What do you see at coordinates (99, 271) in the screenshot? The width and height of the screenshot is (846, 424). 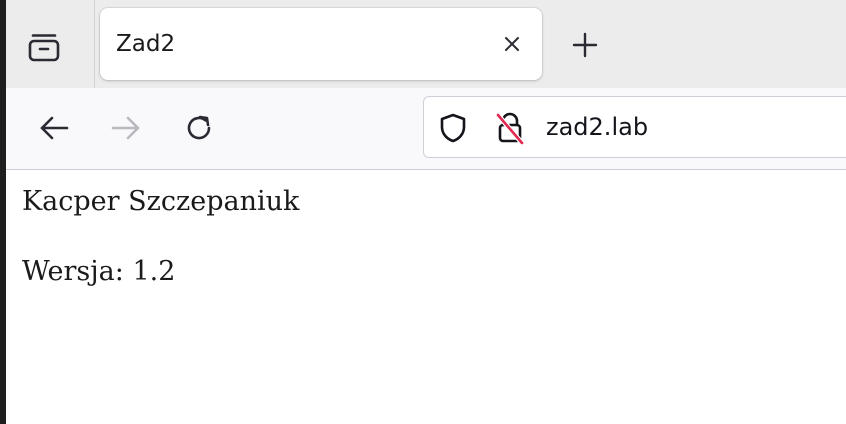 I see `version-text: Wersja: 1.2` at bounding box center [99, 271].